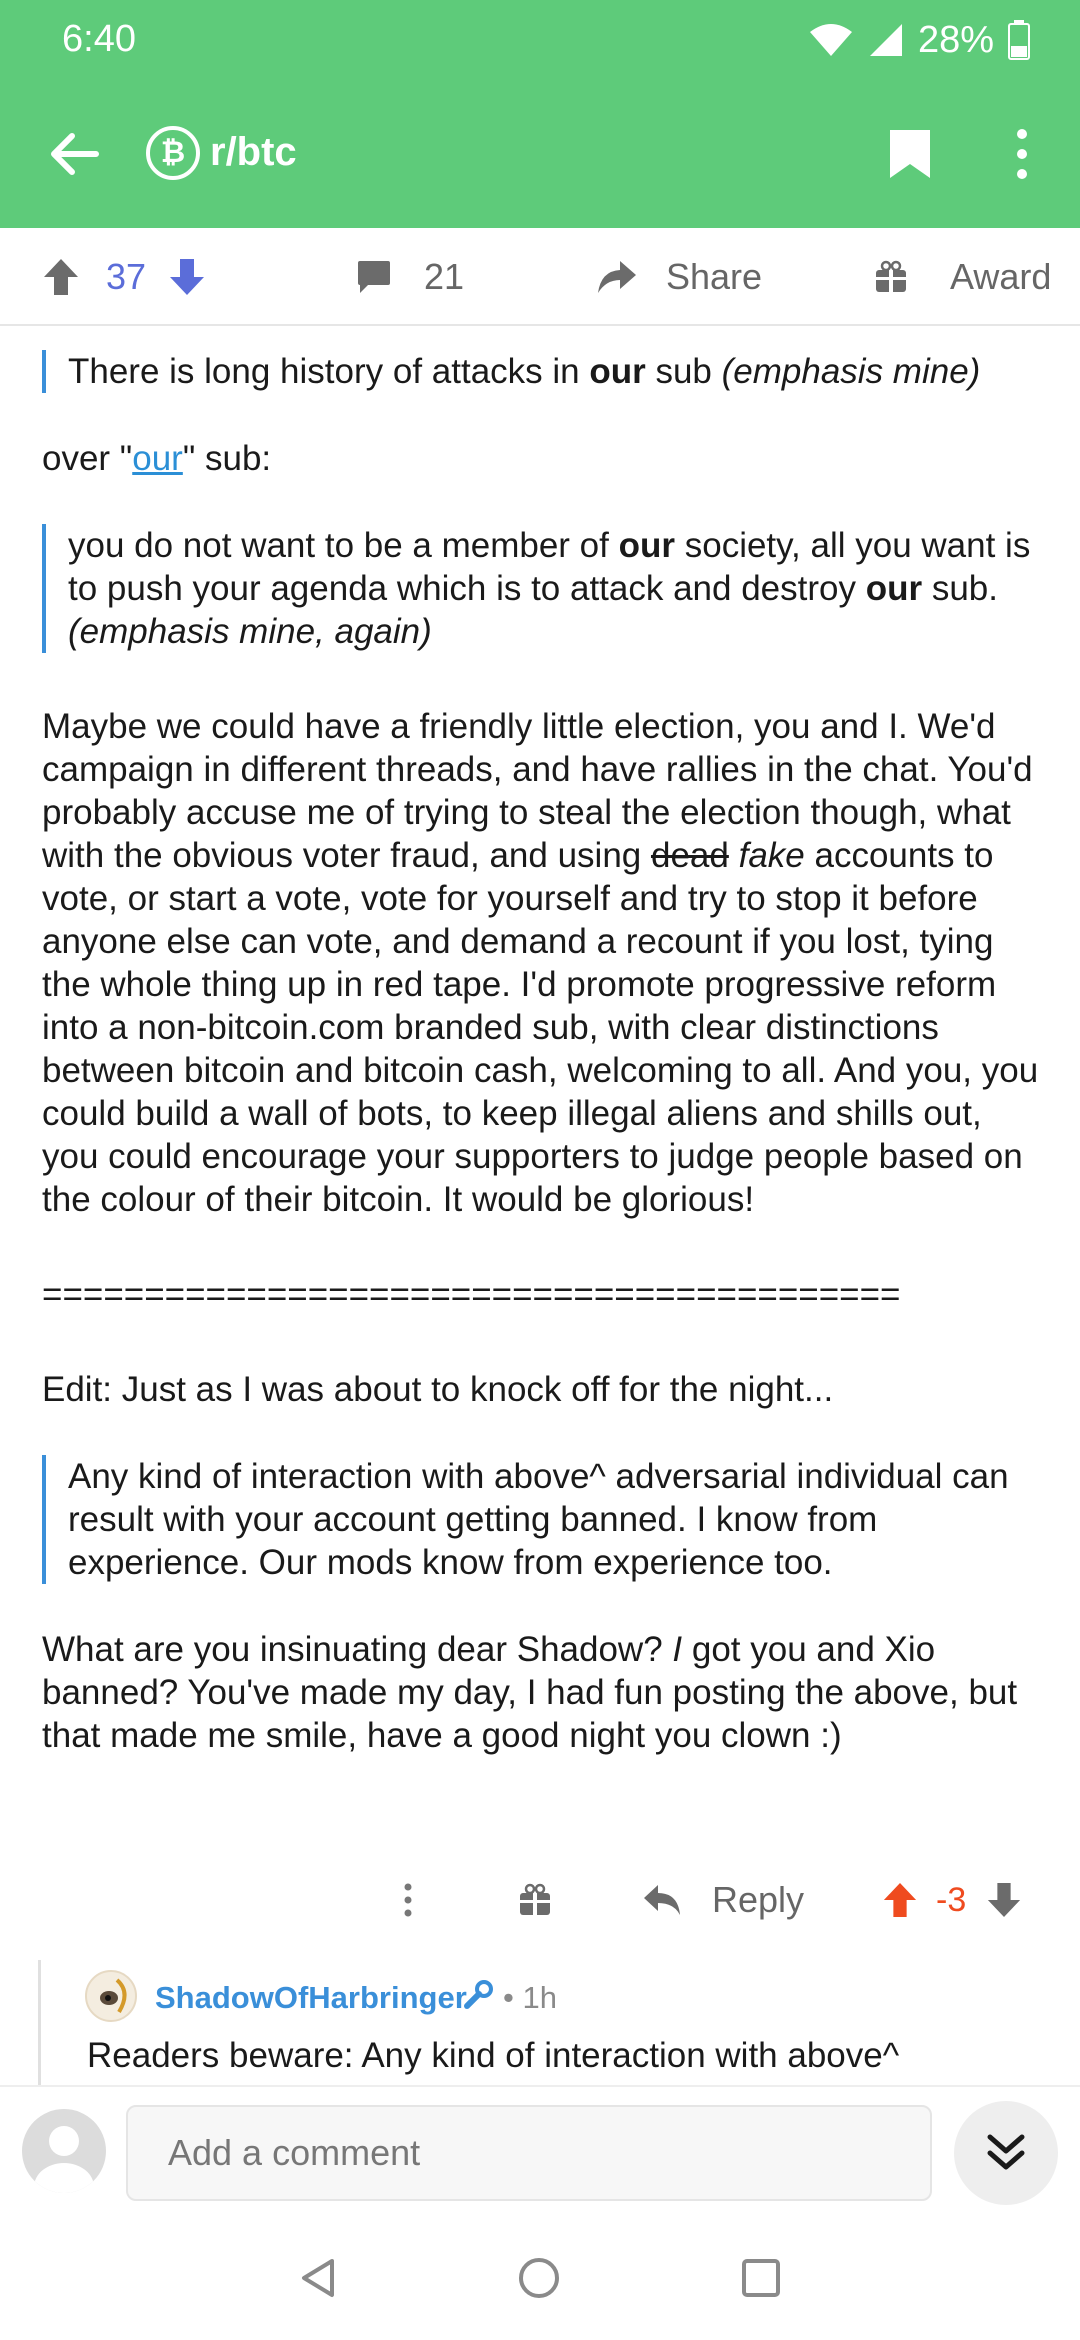 This screenshot has width=1080, height=2340. What do you see at coordinates (113, 1996) in the screenshot?
I see `avatar-face-icon` at bounding box center [113, 1996].